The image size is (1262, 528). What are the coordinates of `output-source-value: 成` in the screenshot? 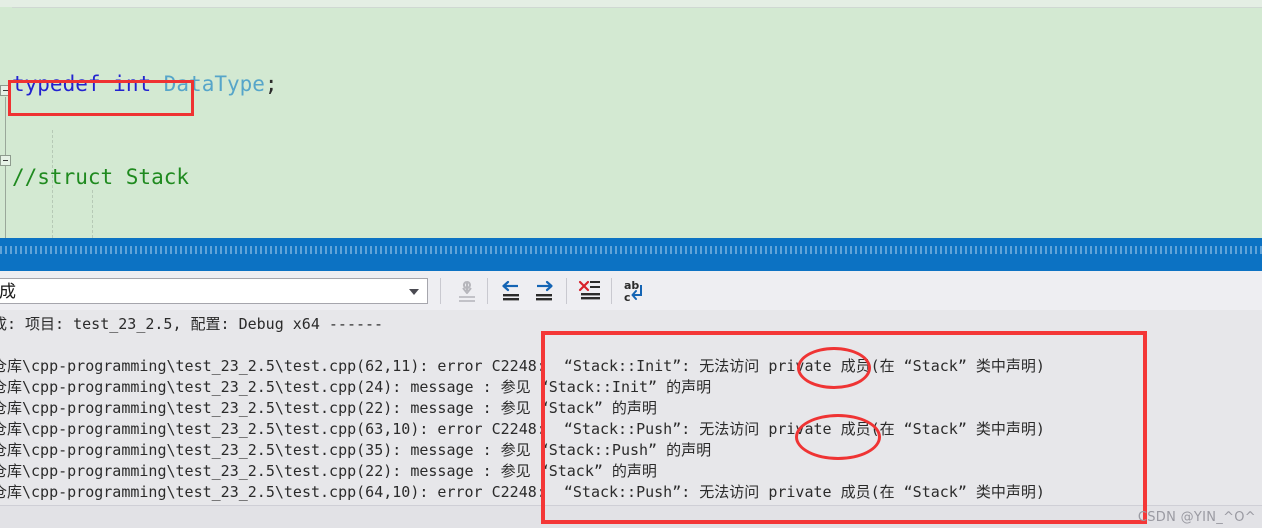 It's located at (8, 292).